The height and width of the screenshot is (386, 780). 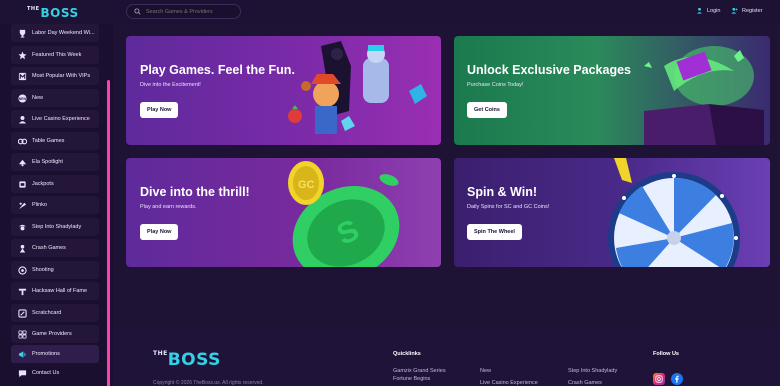 I want to click on sidebar-item-crash-games: Crash Games, so click(x=55, y=248).